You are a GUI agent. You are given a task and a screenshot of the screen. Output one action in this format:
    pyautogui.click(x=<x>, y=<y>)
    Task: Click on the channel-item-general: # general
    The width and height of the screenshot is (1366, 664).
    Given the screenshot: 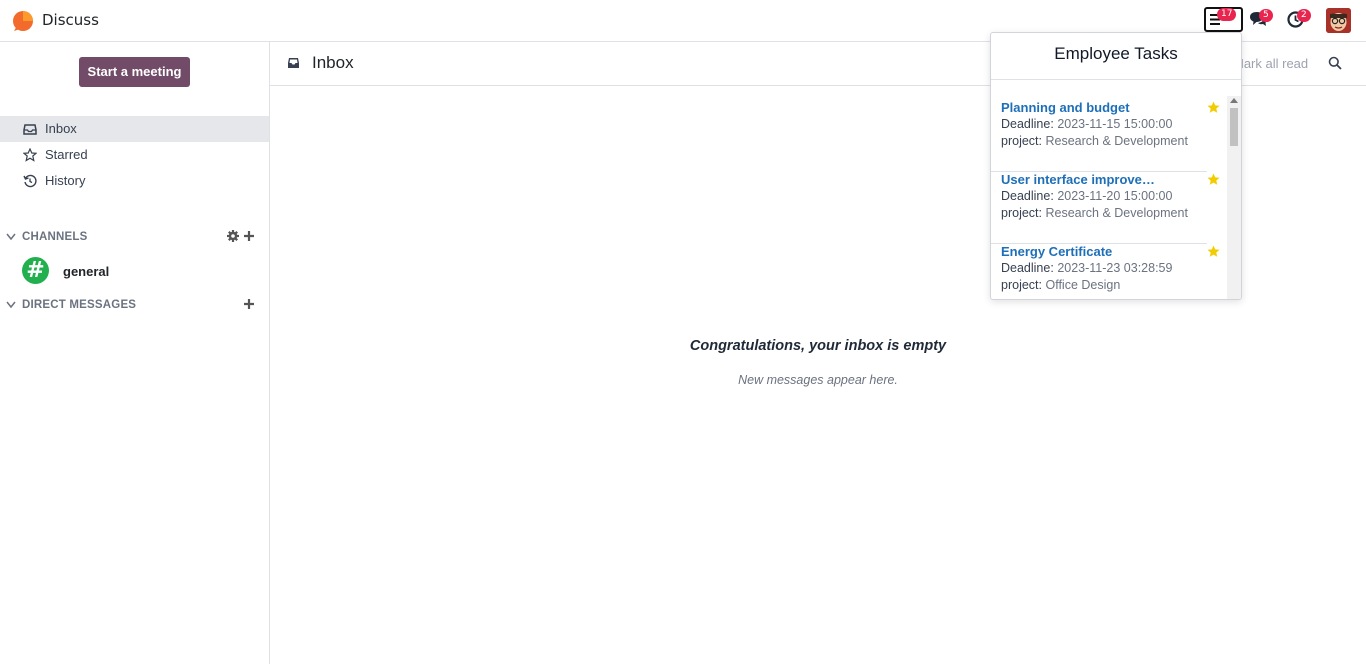 What is the action you would take?
    pyautogui.click(x=134, y=272)
    